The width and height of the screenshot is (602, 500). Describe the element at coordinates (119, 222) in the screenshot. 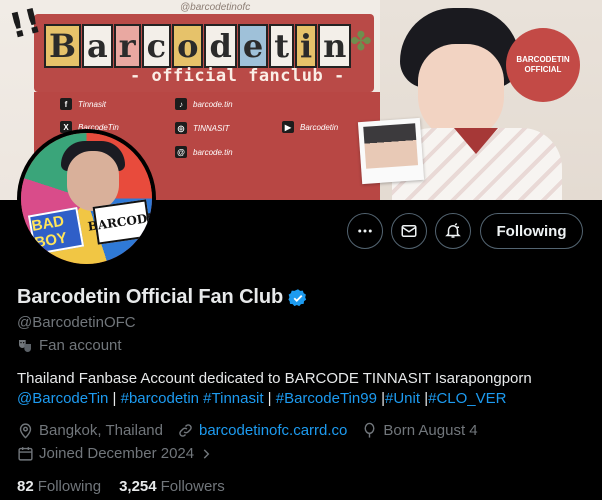

I see `avatar-sticker-right: BARCODE` at that location.